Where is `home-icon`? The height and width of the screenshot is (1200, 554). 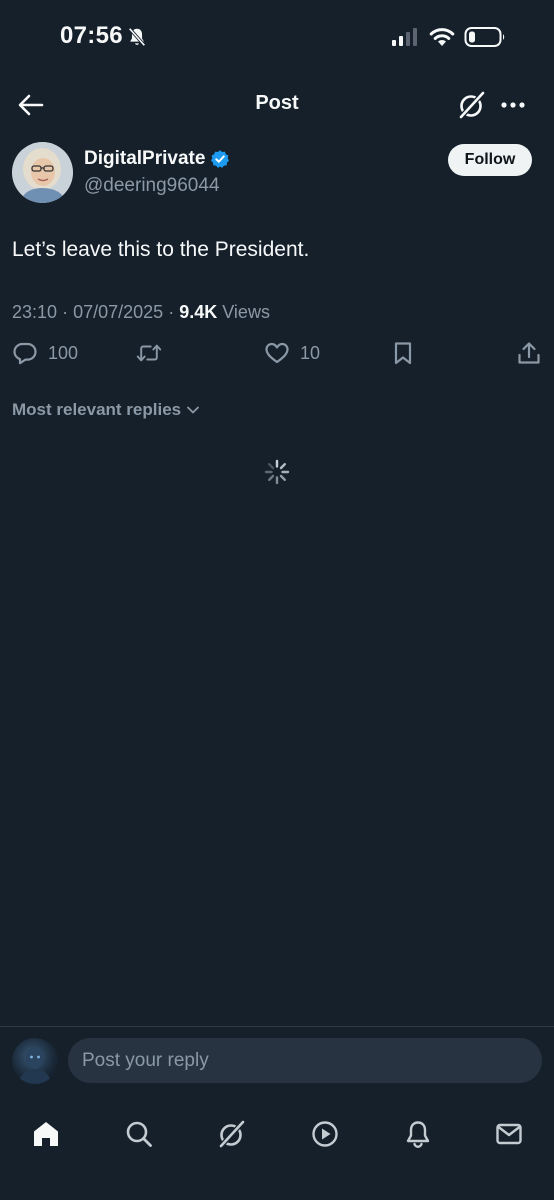
home-icon is located at coordinates (46, 1134).